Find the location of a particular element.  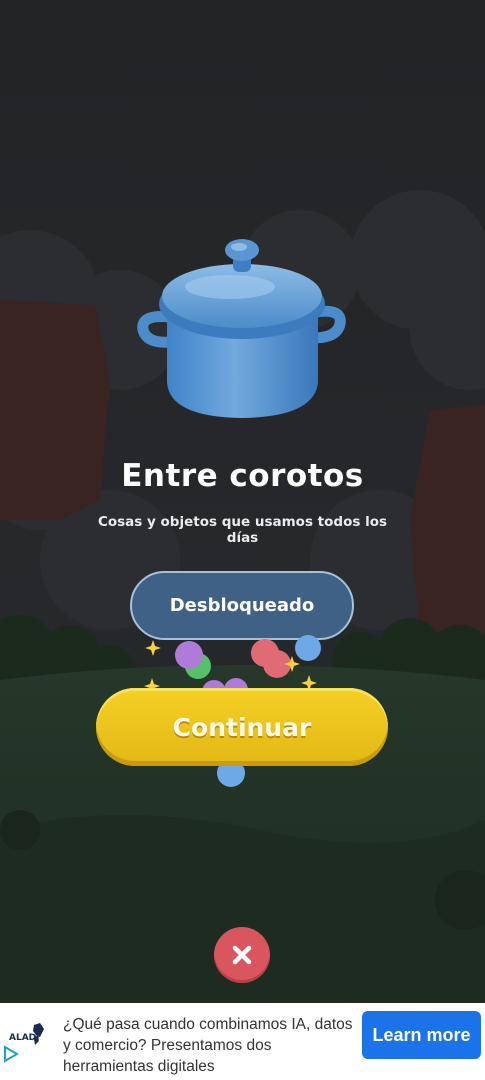

continue-button: Continuar is located at coordinates (242, 727).